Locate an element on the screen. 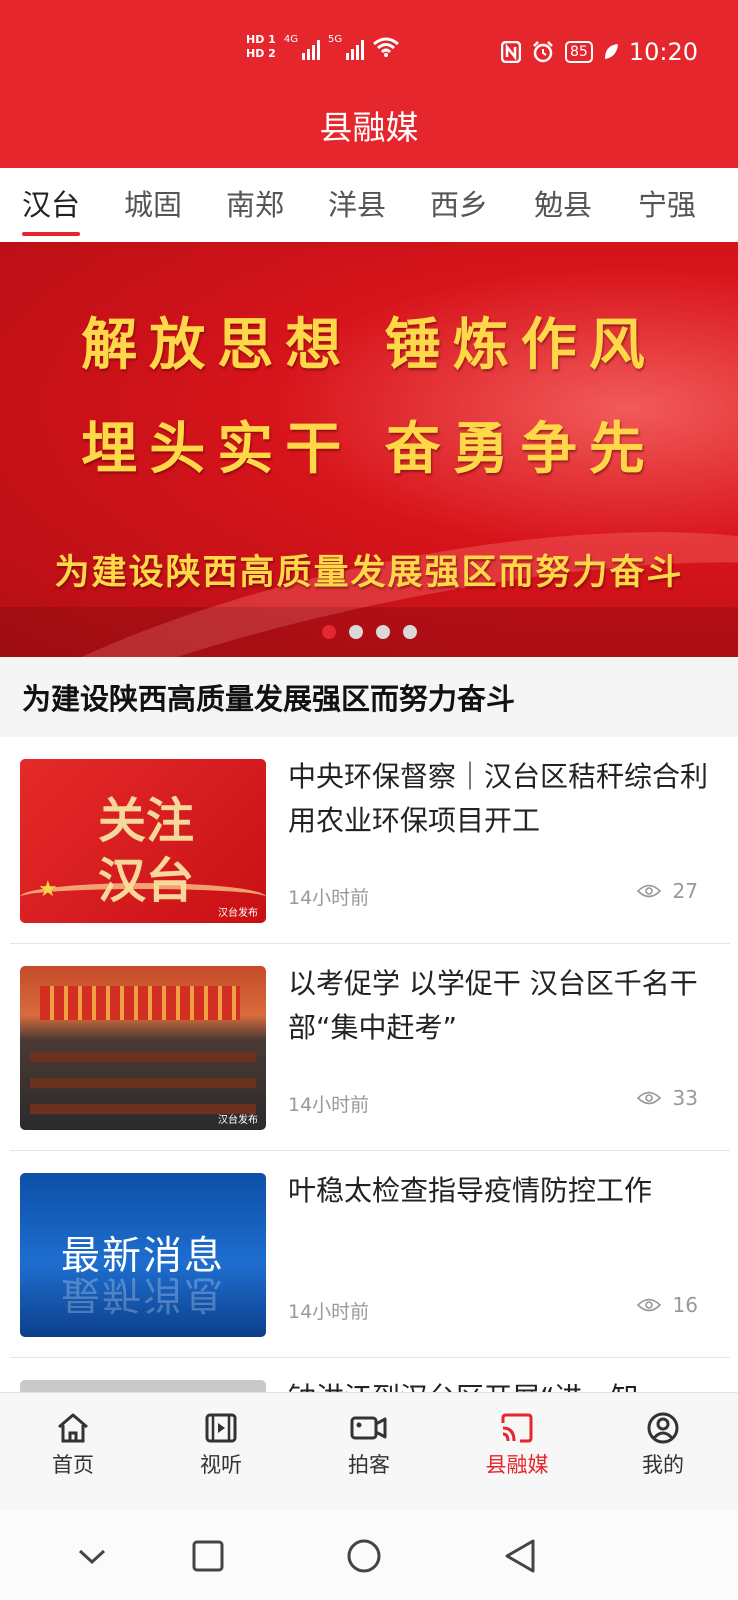  banner-slogan-2: 埋头实干 奋勇争先 is located at coordinates (369, 449).